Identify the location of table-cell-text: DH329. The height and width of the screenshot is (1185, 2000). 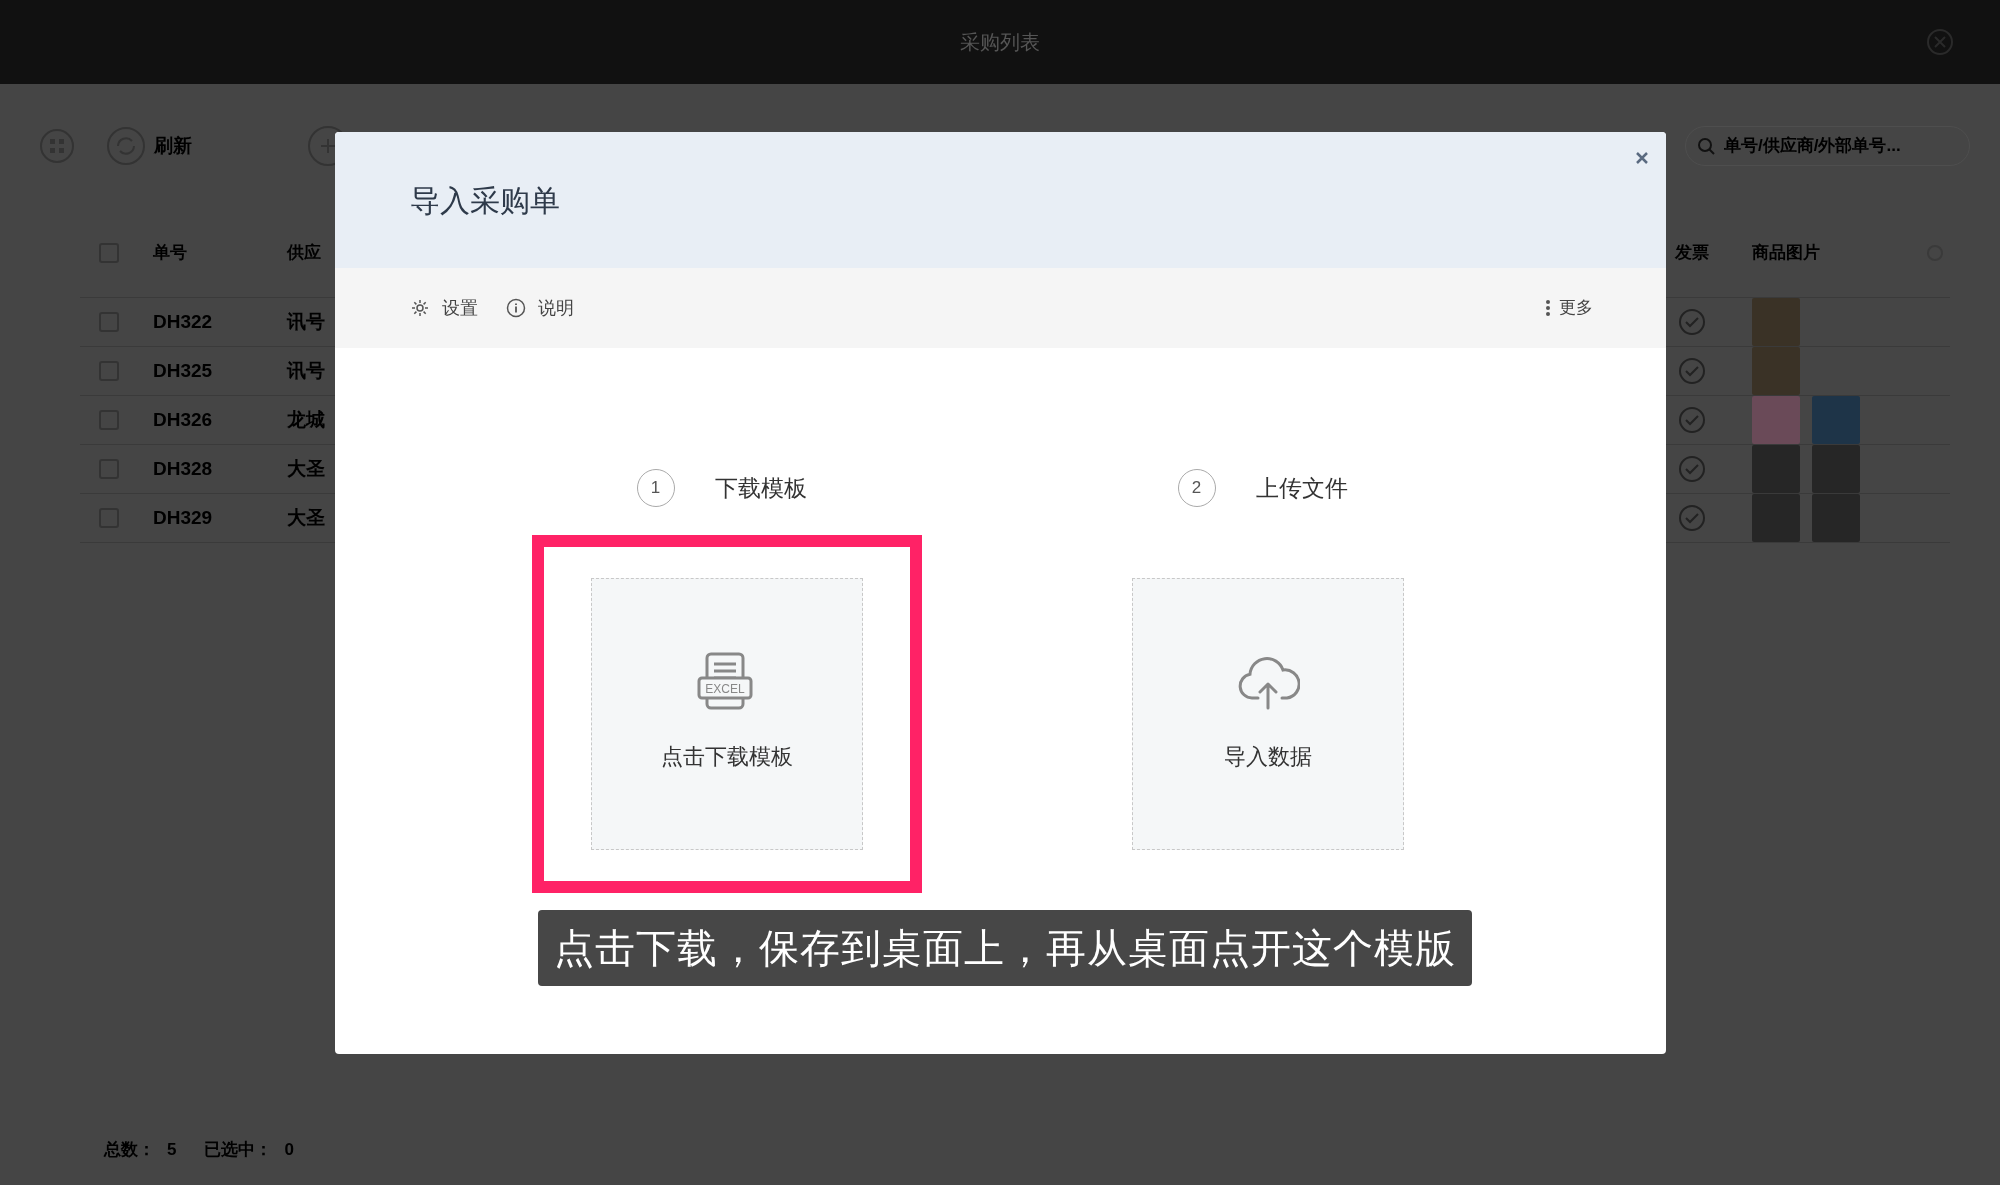
(183, 517).